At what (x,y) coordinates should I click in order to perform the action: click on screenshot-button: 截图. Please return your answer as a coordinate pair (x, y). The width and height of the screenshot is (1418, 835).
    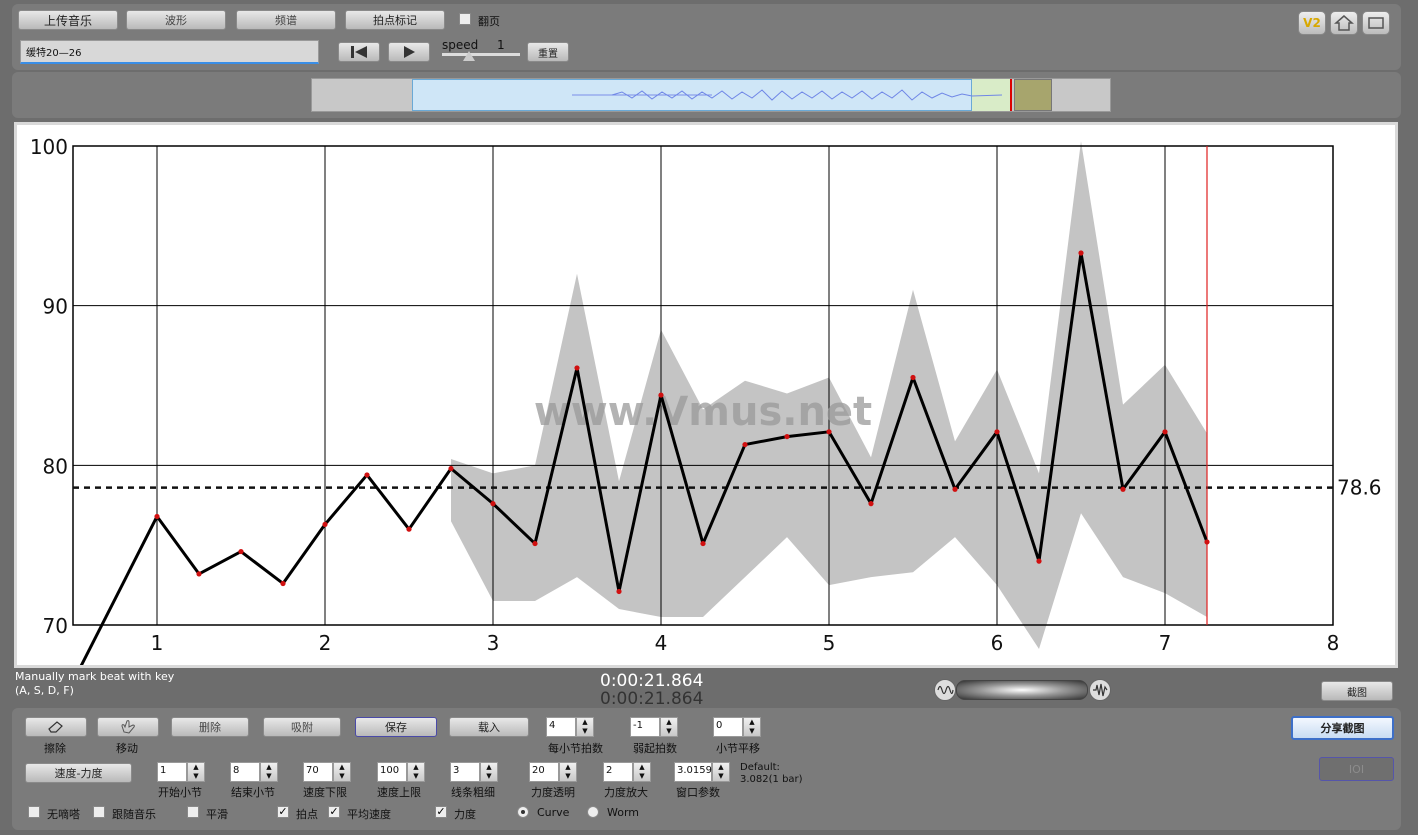
    Looking at the image, I should click on (1357, 691).